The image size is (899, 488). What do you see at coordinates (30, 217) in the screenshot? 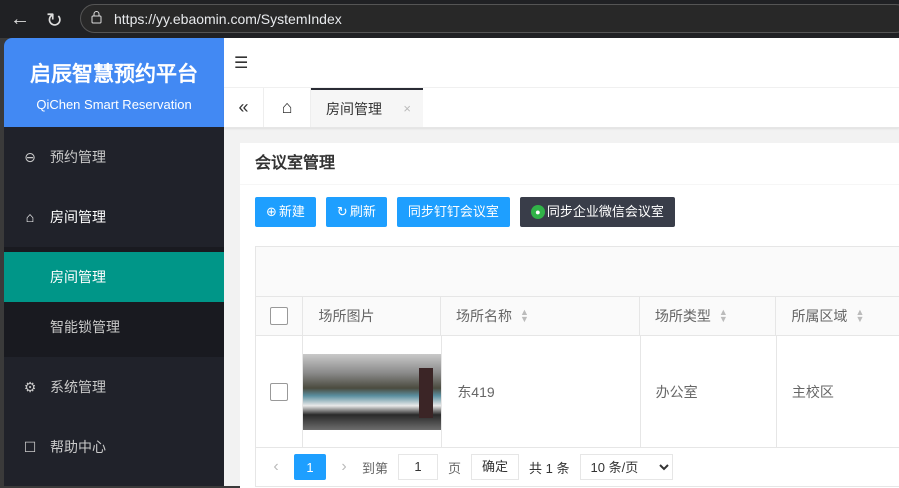
I see `home-icon: ⌂` at bounding box center [30, 217].